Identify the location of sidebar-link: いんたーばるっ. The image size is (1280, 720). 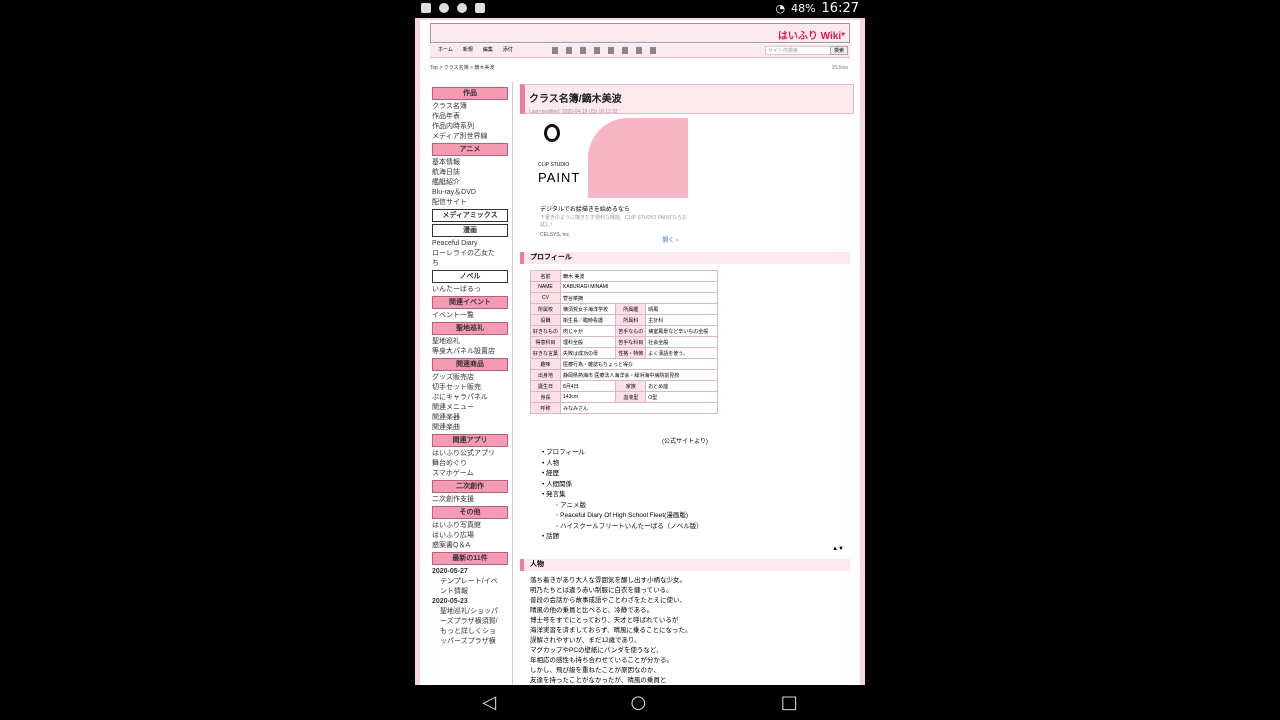
(470, 290).